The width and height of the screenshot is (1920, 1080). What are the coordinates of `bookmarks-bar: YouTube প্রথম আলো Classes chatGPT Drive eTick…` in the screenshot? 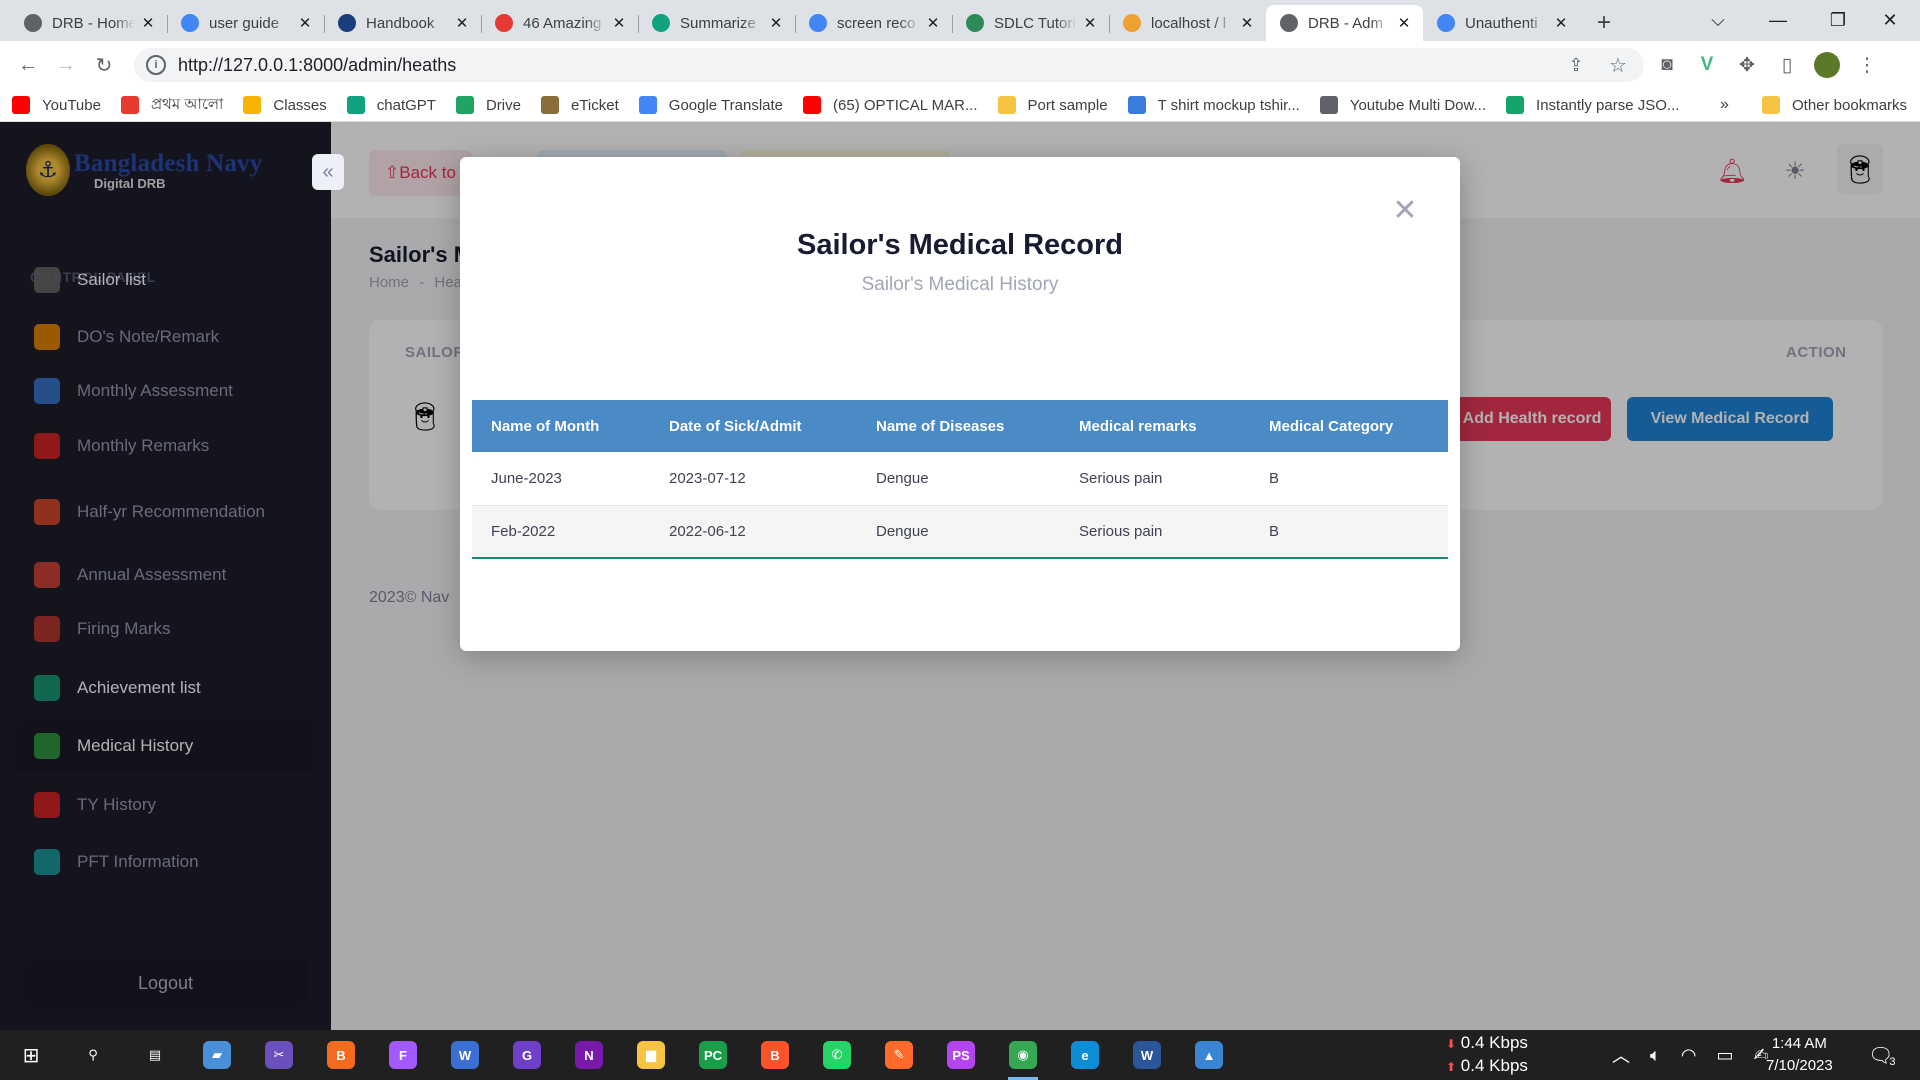 It's located at (960, 105).